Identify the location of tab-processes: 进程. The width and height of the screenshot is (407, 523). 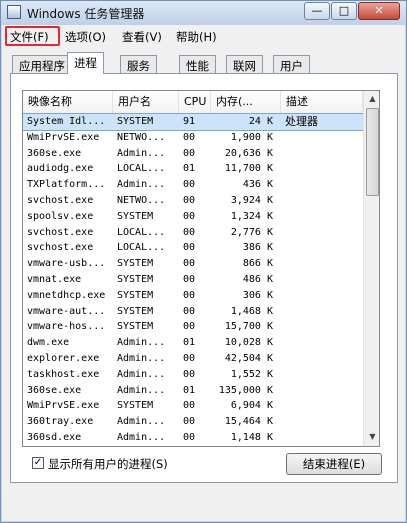
(85, 63).